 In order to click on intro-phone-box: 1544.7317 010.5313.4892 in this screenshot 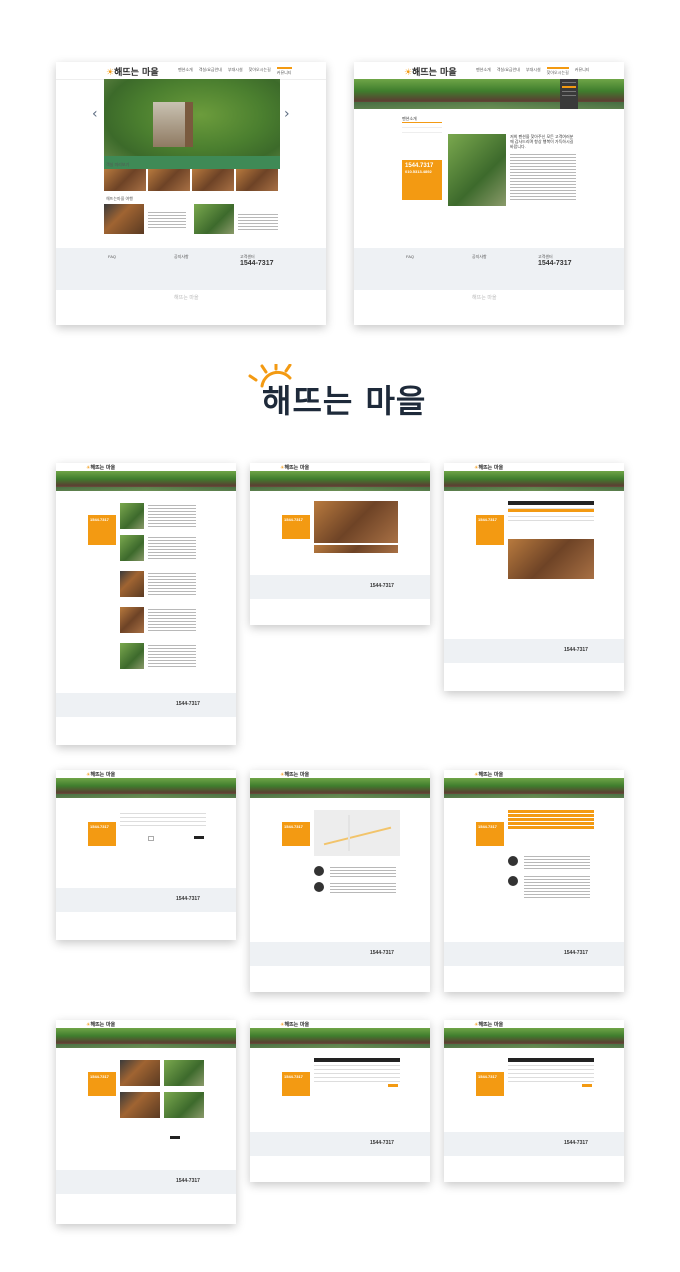, I will do `click(422, 180)`.